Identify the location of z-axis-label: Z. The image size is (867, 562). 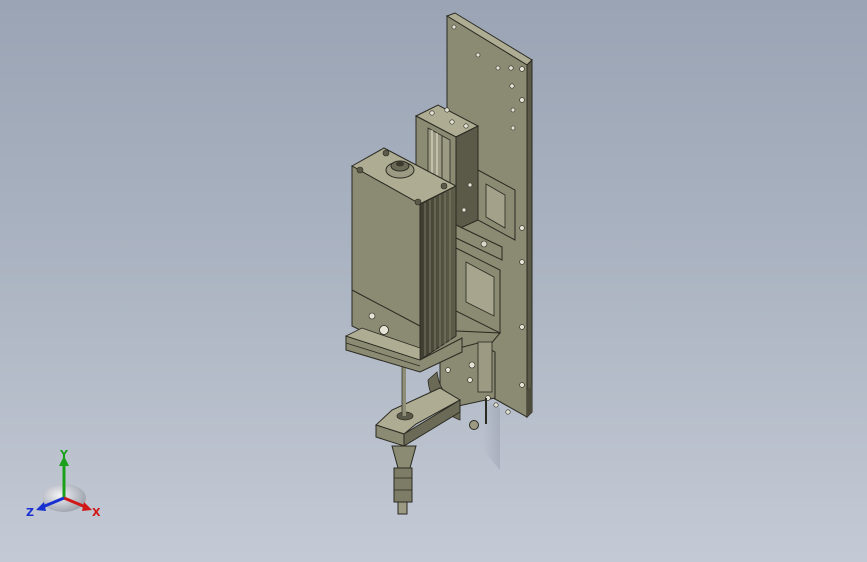
(30, 512).